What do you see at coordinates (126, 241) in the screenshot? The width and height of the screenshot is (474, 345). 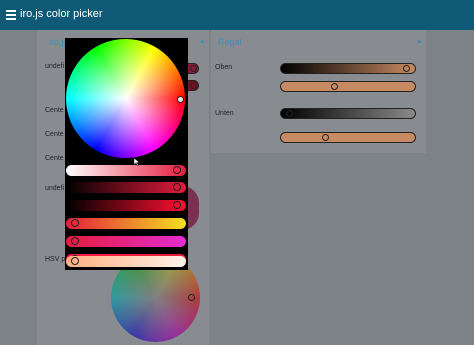 I see `picker-hue-slider` at bounding box center [126, 241].